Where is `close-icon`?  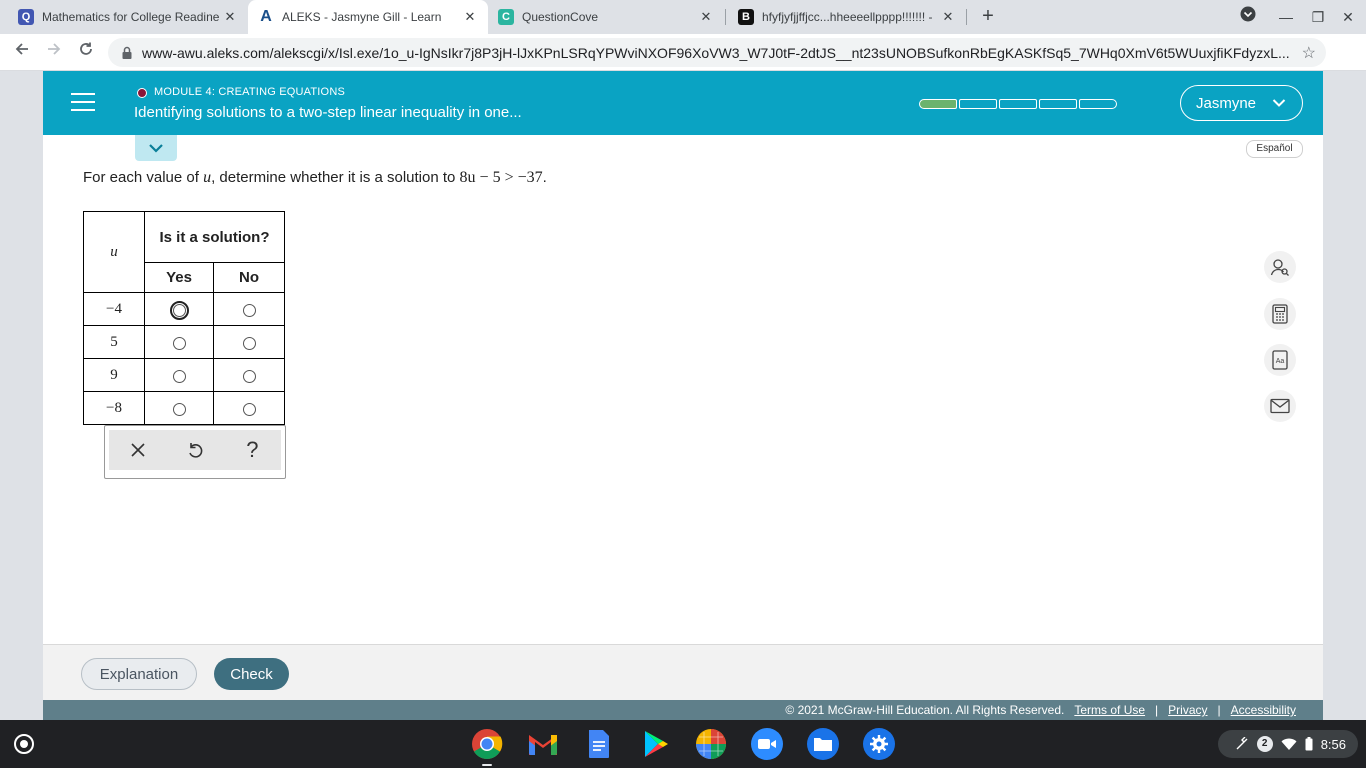 close-icon is located at coordinates (138, 450).